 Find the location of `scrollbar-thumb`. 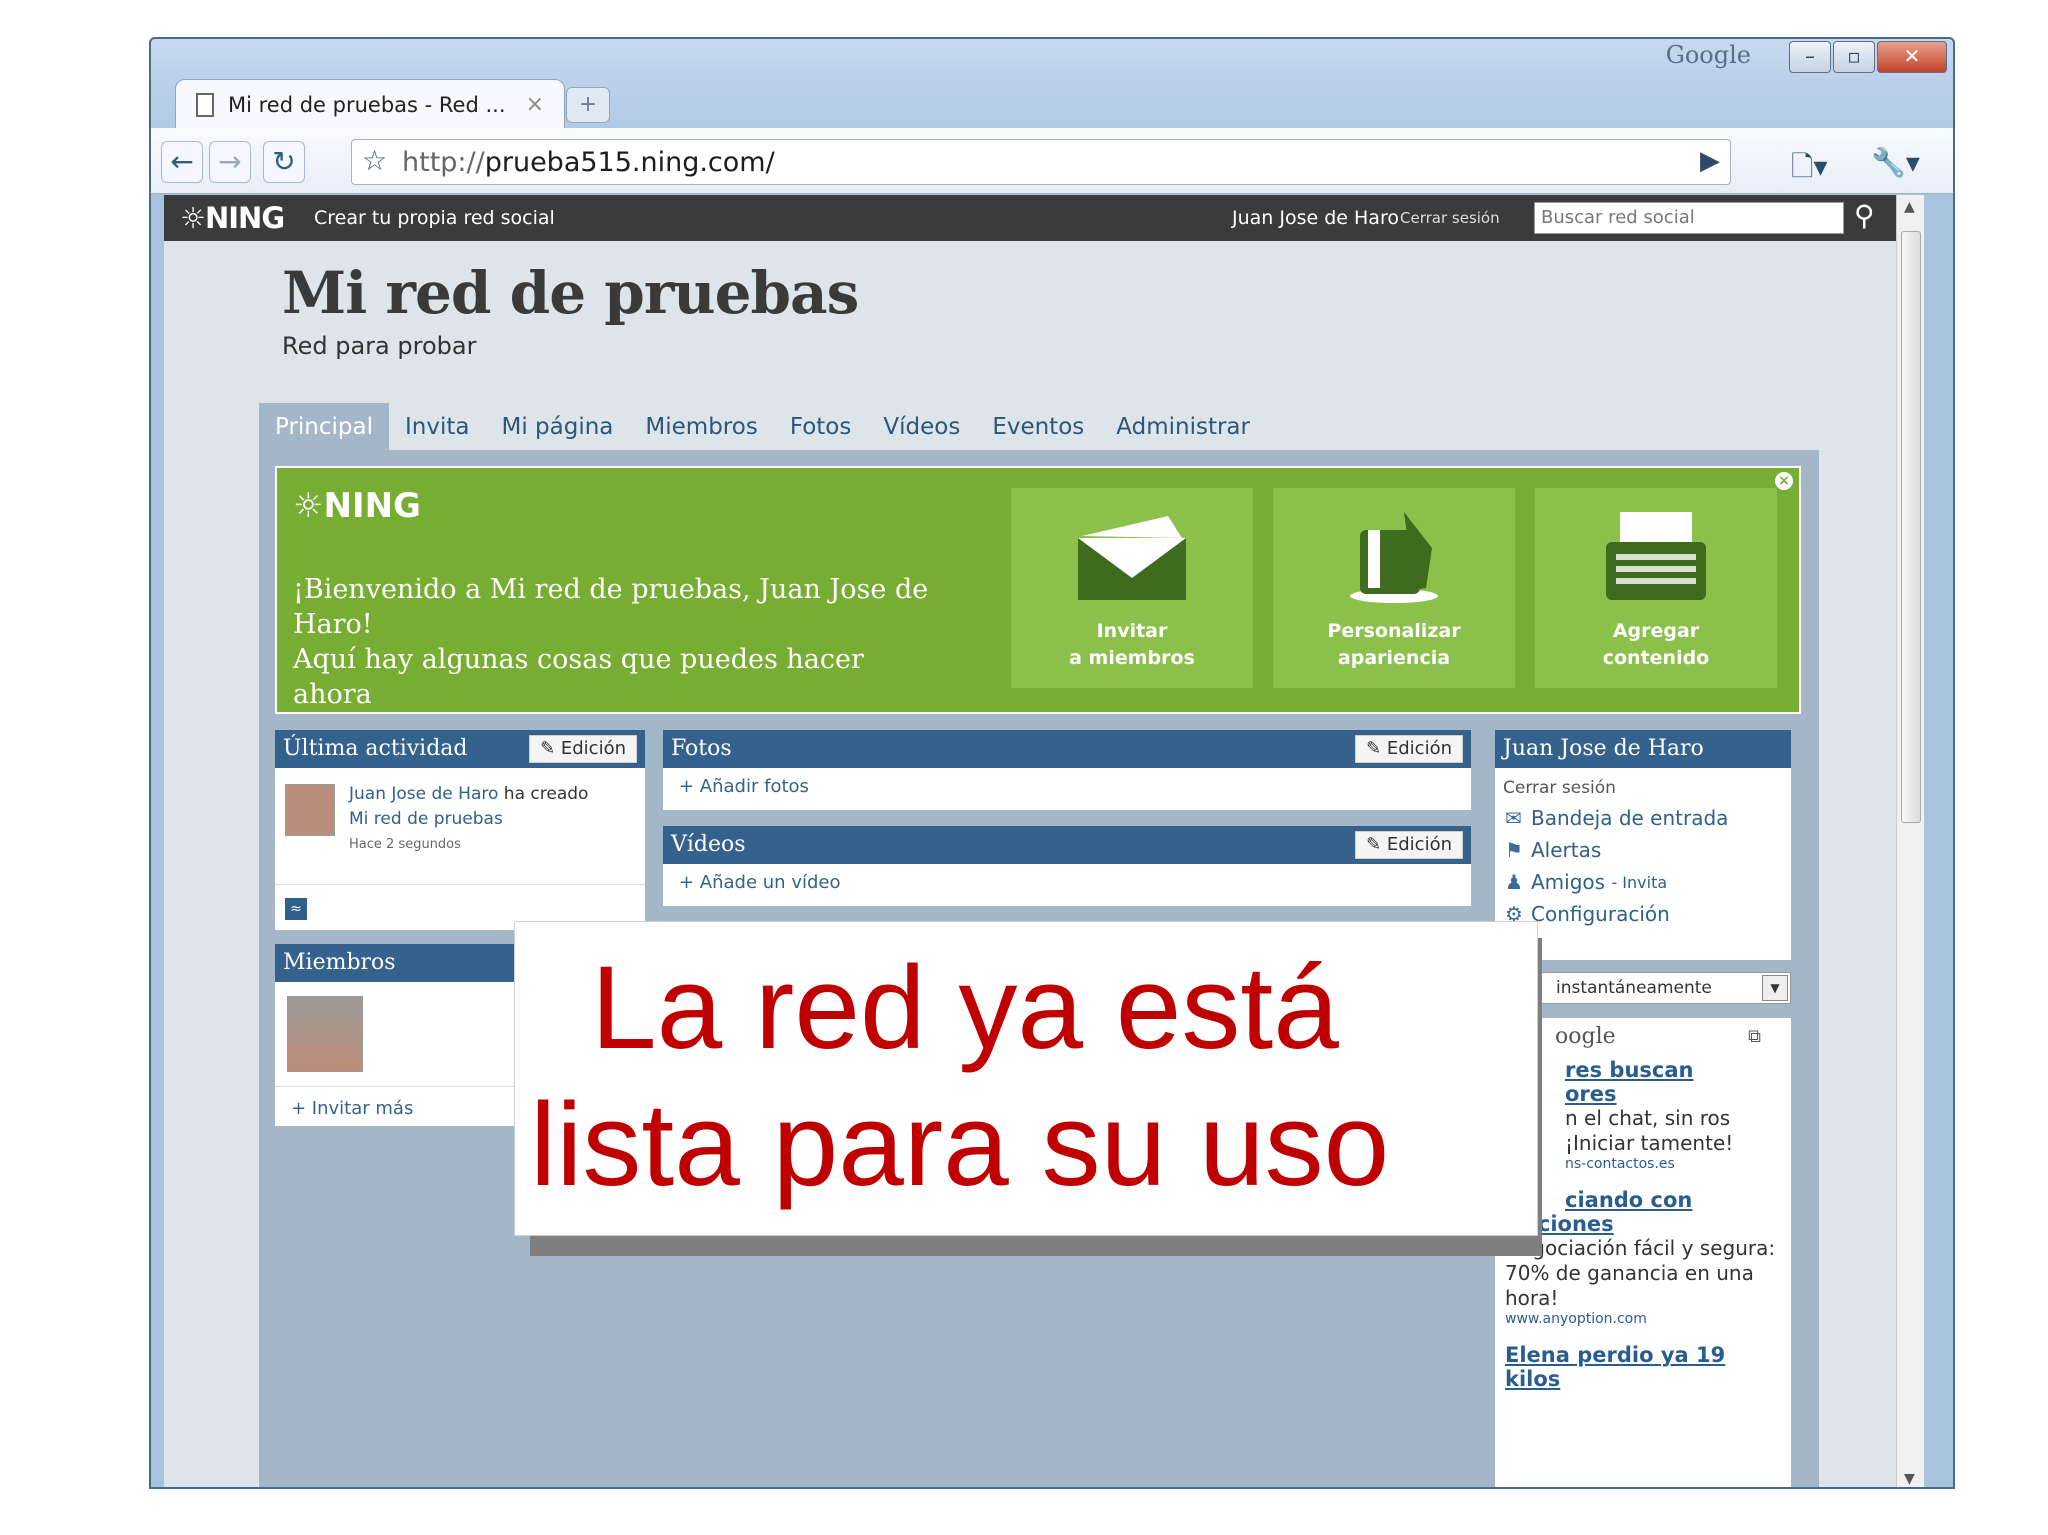

scrollbar-thumb is located at coordinates (1911, 527).